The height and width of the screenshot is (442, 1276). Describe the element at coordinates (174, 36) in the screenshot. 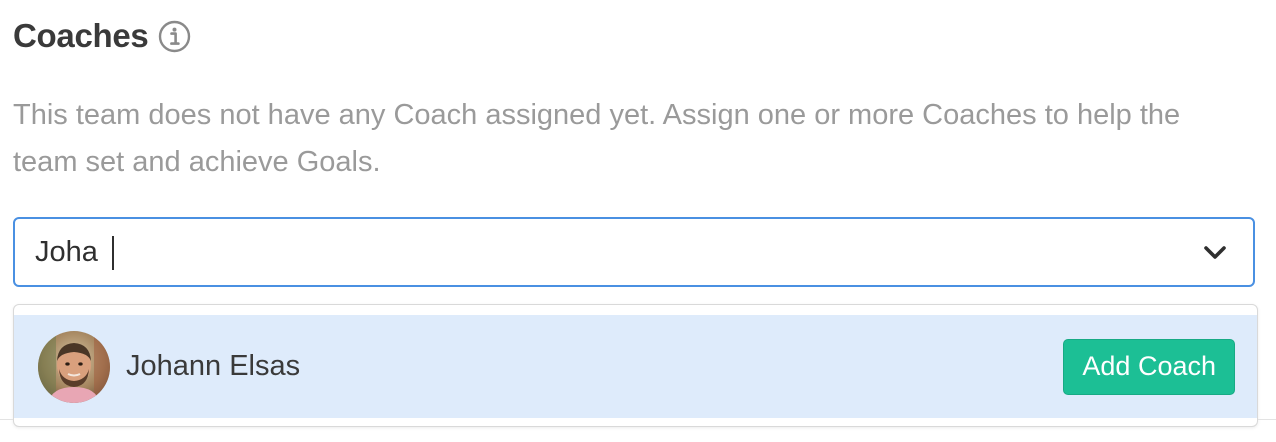

I see `info-icon` at that location.